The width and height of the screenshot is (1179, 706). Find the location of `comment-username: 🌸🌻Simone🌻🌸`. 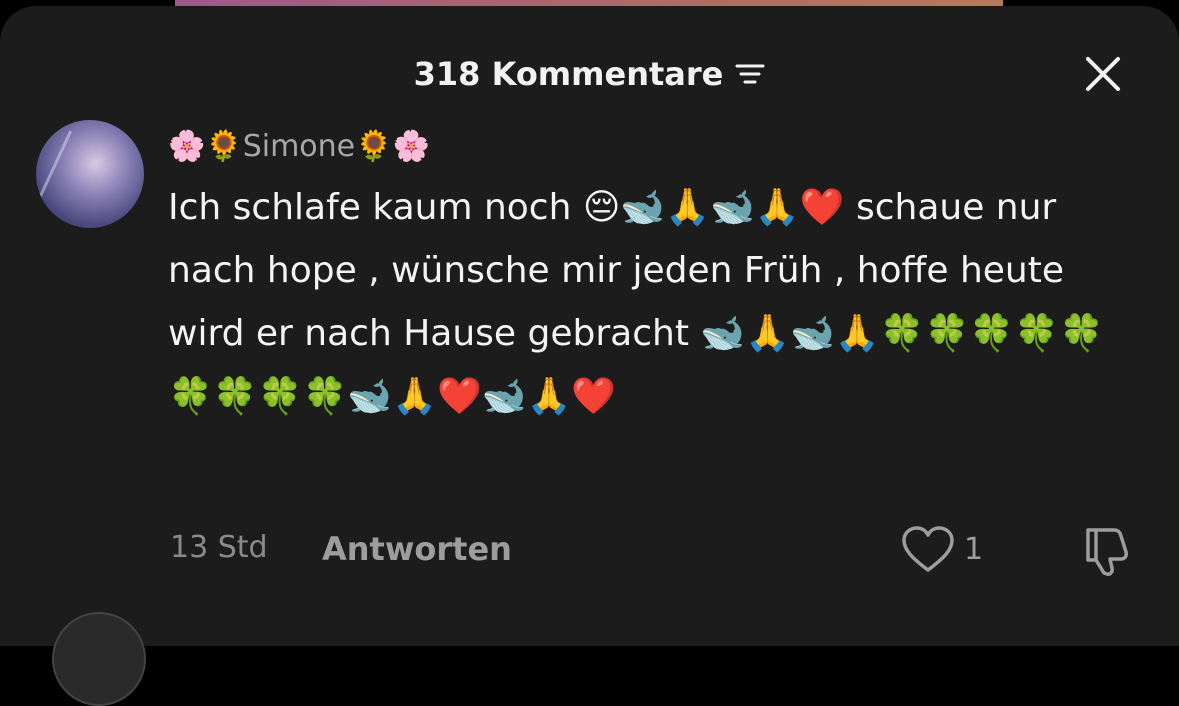

comment-username: 🌸🌻Simone🌻🌸 is located at coordinates (658, 147).